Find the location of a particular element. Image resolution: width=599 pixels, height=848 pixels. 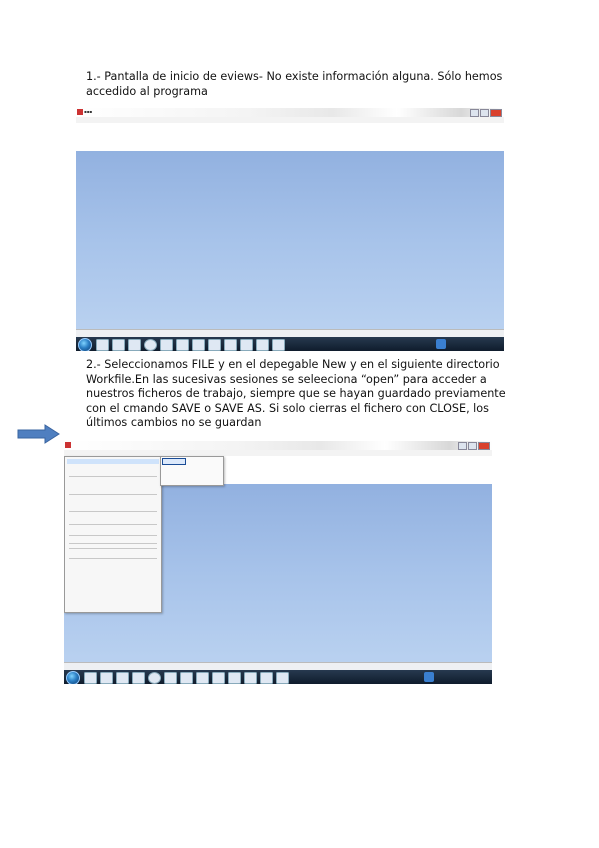

new-submenu is located at coordinates (192, 471).